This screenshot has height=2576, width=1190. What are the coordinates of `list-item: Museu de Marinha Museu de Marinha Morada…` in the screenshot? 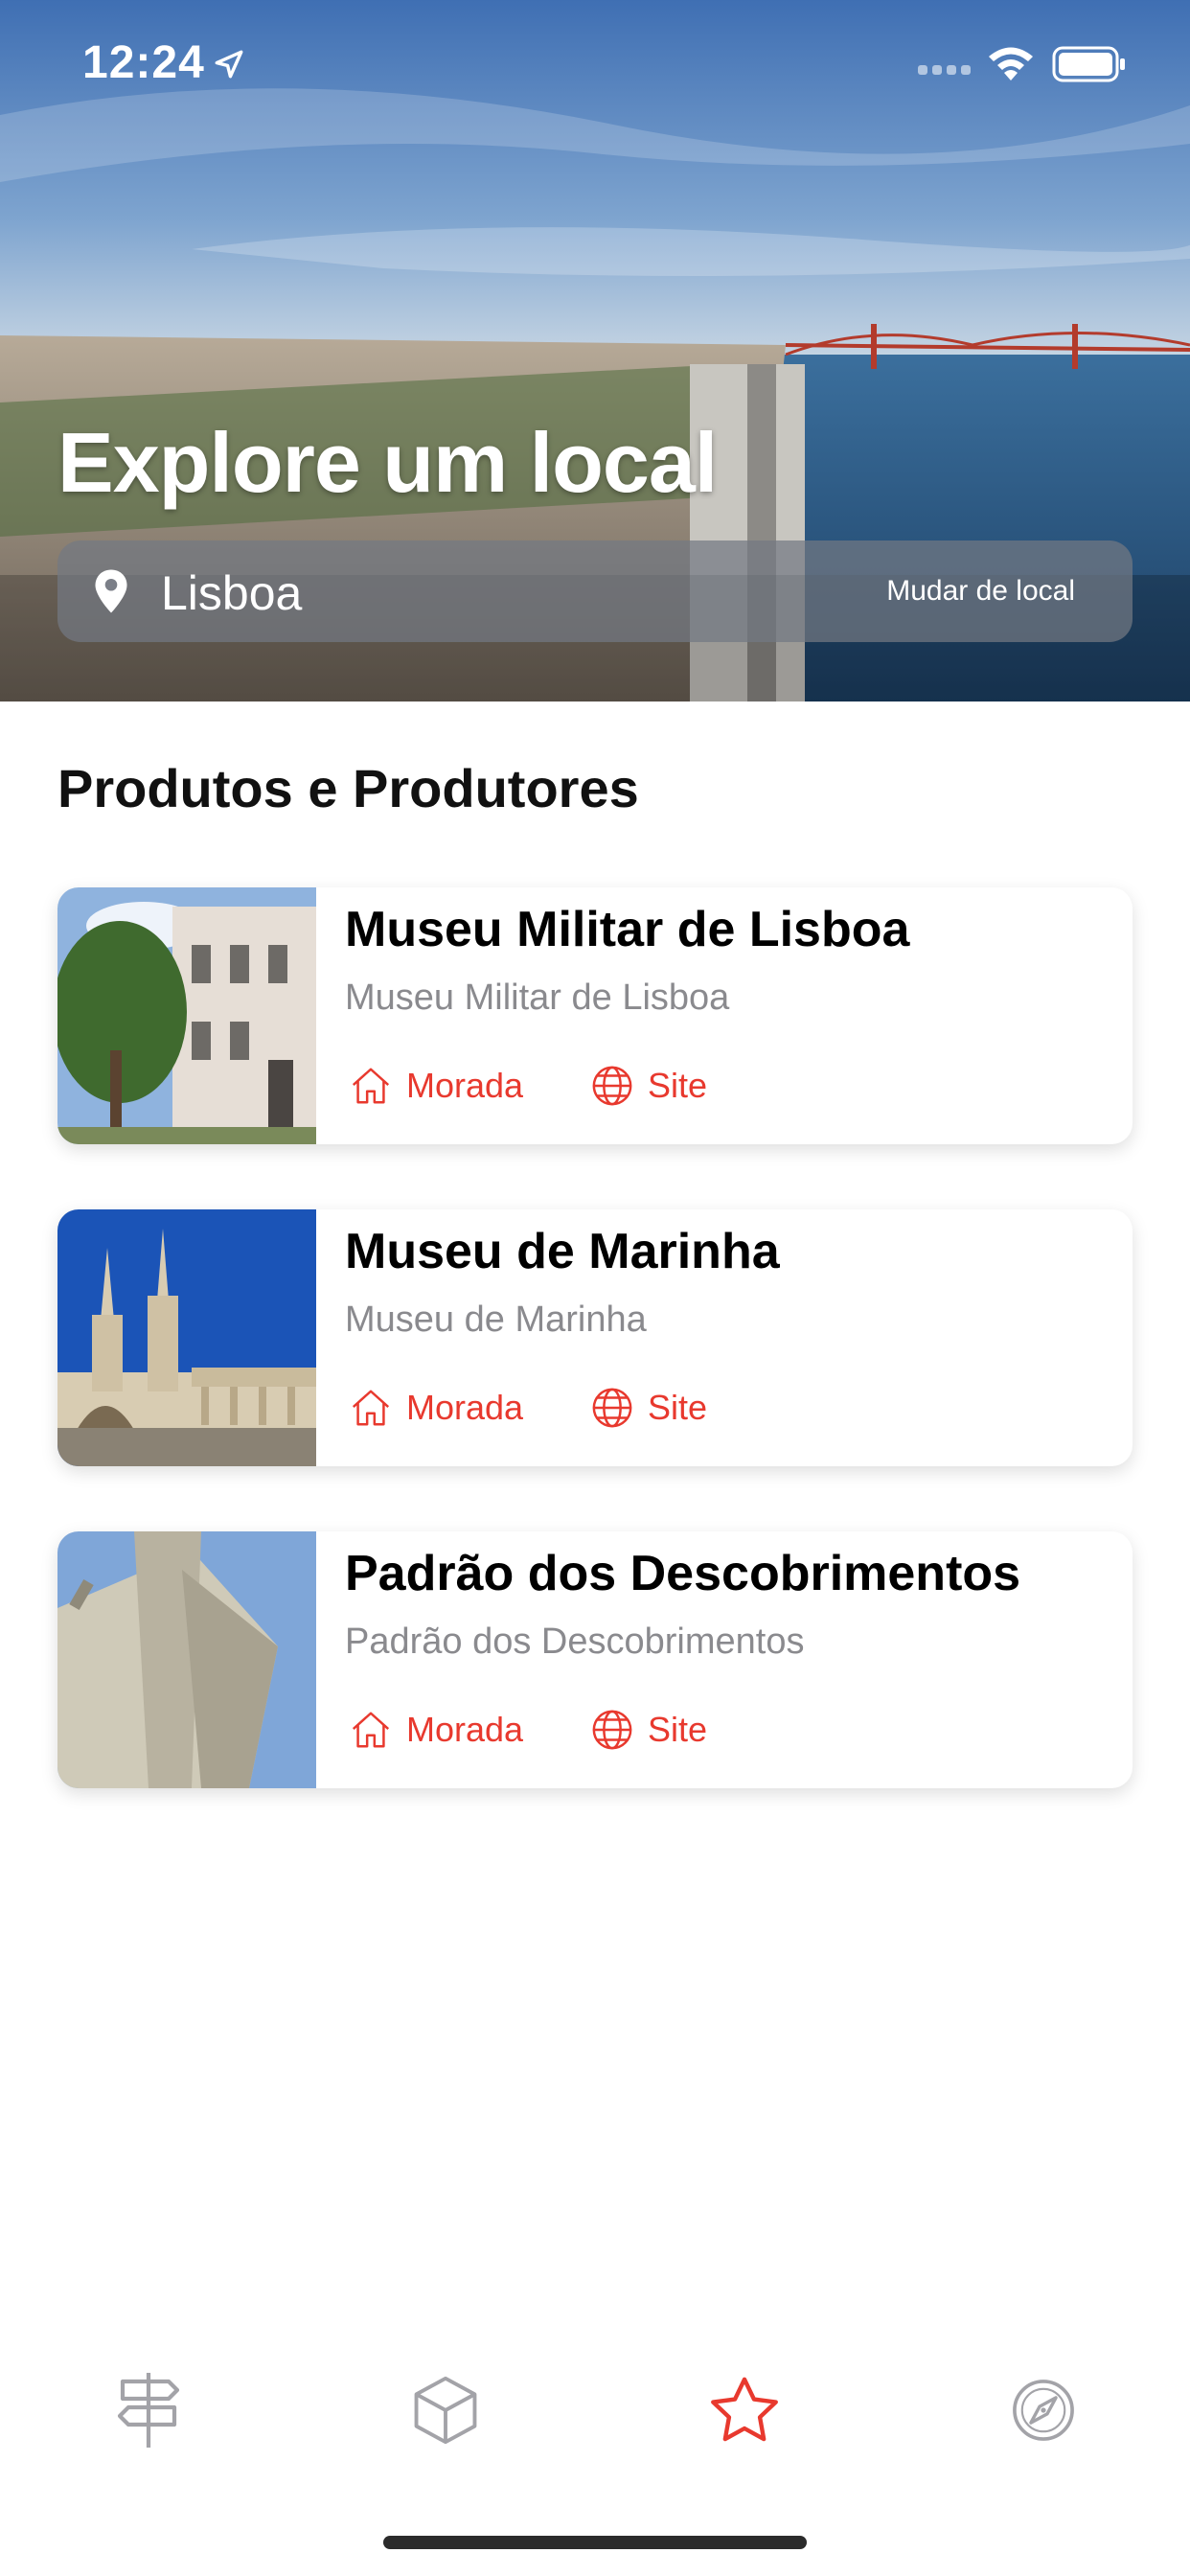 It's located at (595, 1337).